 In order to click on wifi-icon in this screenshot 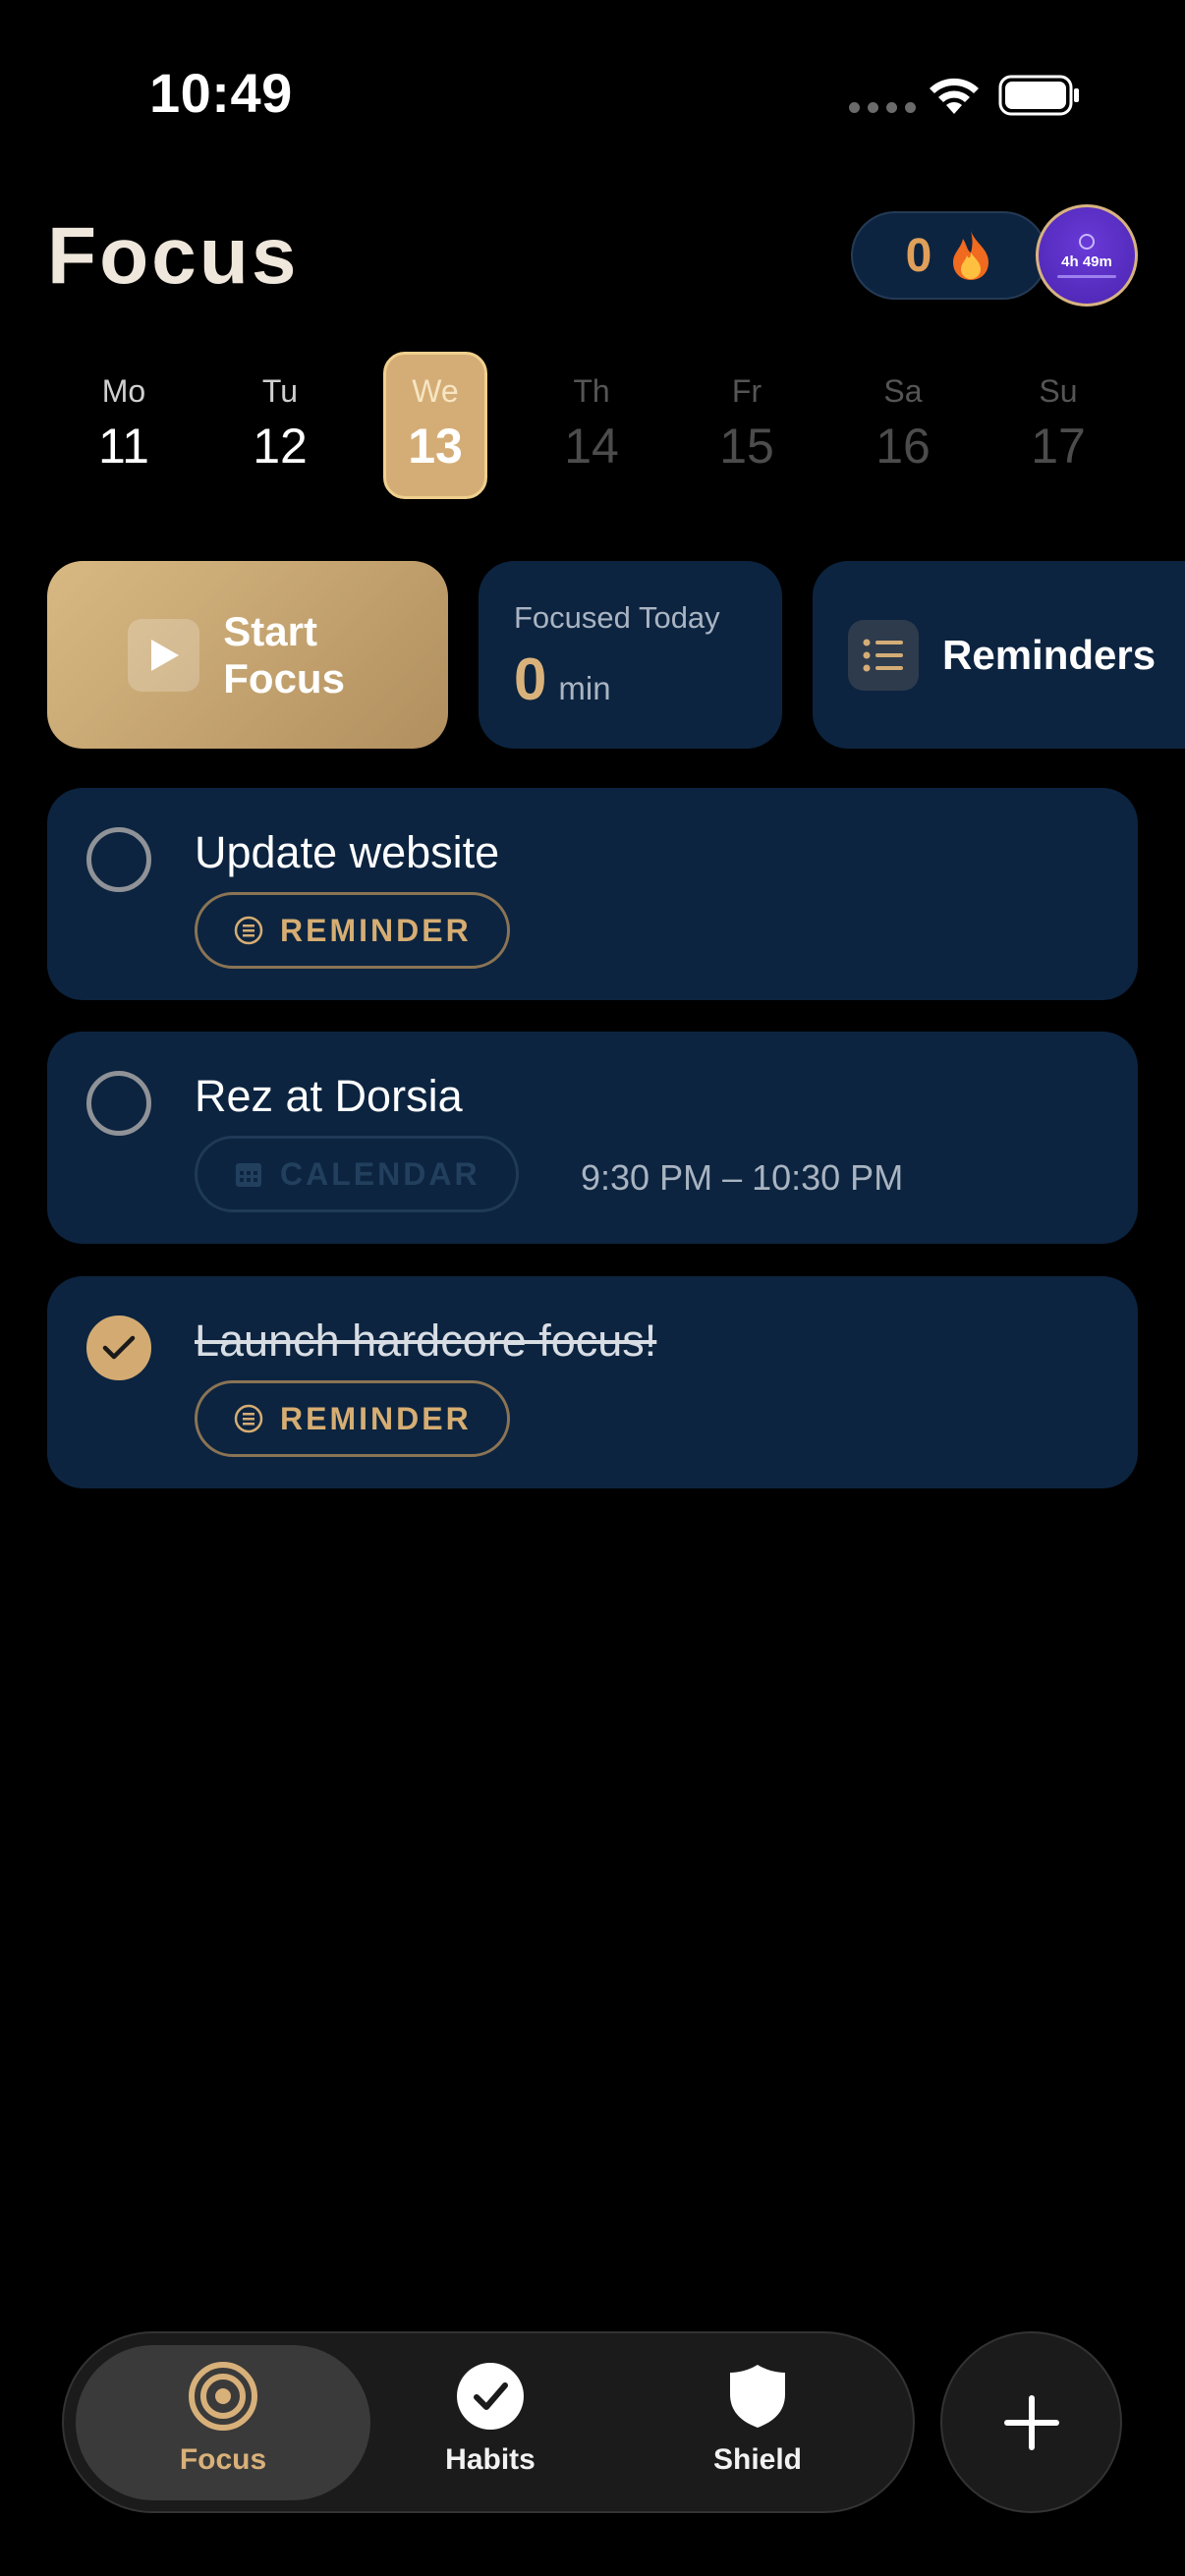, I will do `click(955, 96)`.